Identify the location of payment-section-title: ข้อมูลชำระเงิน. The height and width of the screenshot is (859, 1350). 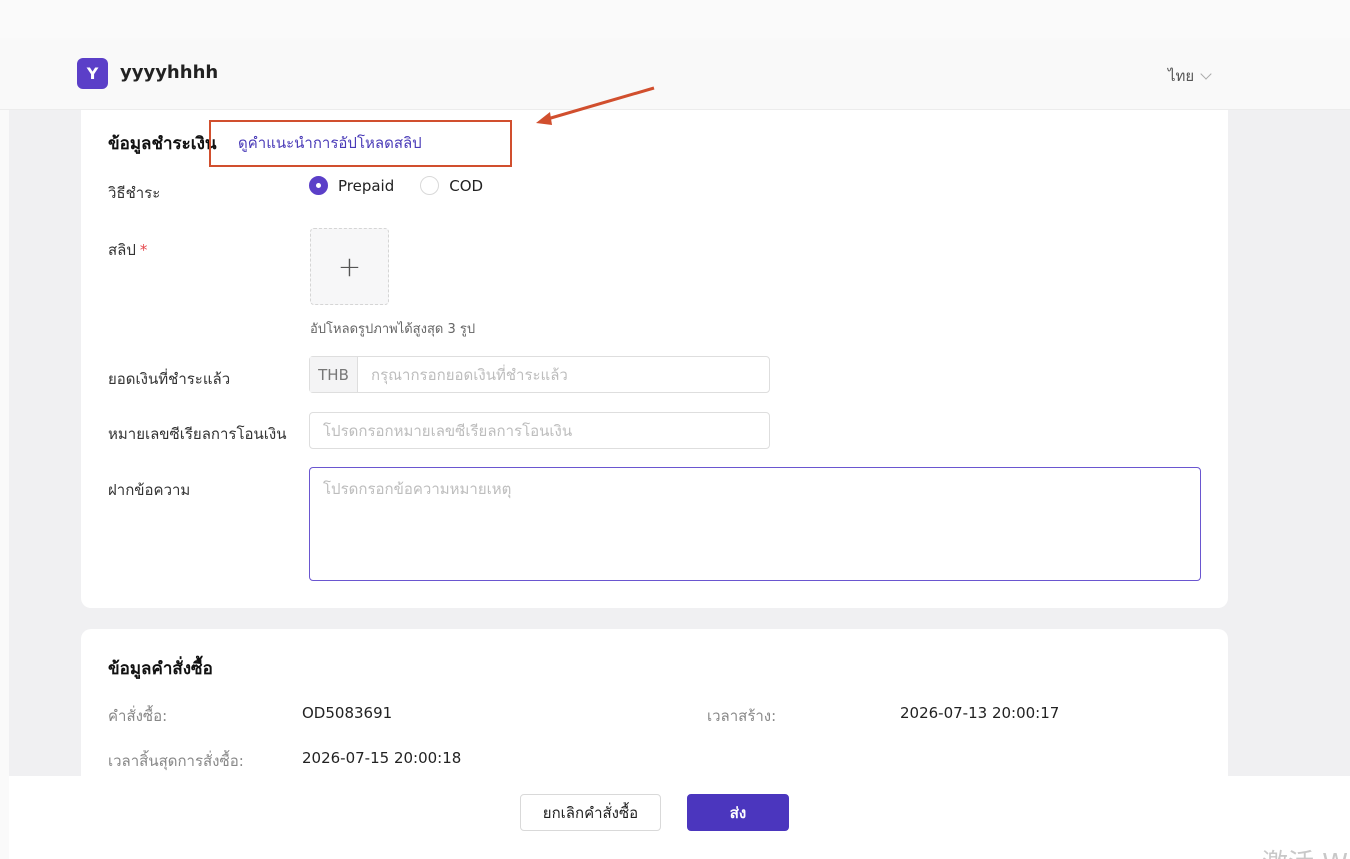
(162, 144).